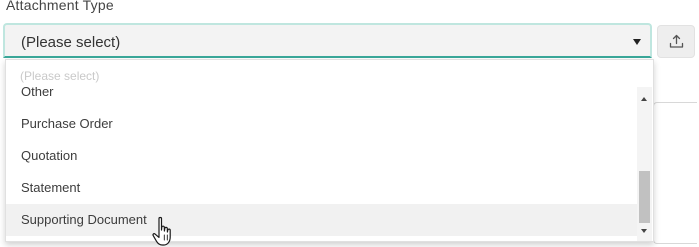 This screenshot has height=247, width=699. I want to click on dropdown-option-other: Other, so click(321, 97).